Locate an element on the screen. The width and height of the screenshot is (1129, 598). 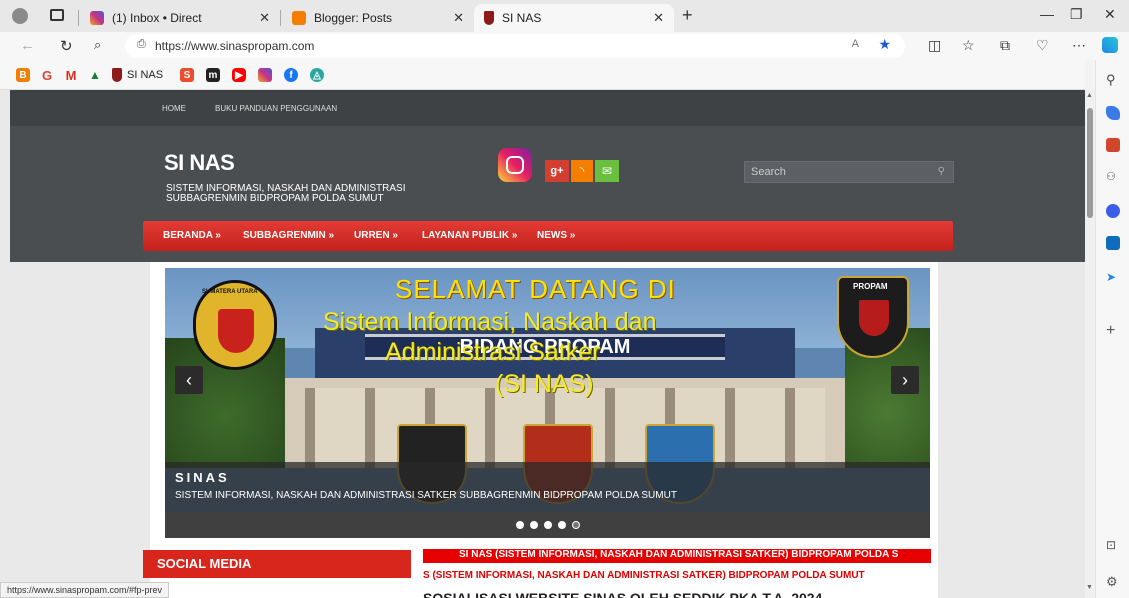
banner-line-4: (SI NAS) is located at coordinates (544, 384).